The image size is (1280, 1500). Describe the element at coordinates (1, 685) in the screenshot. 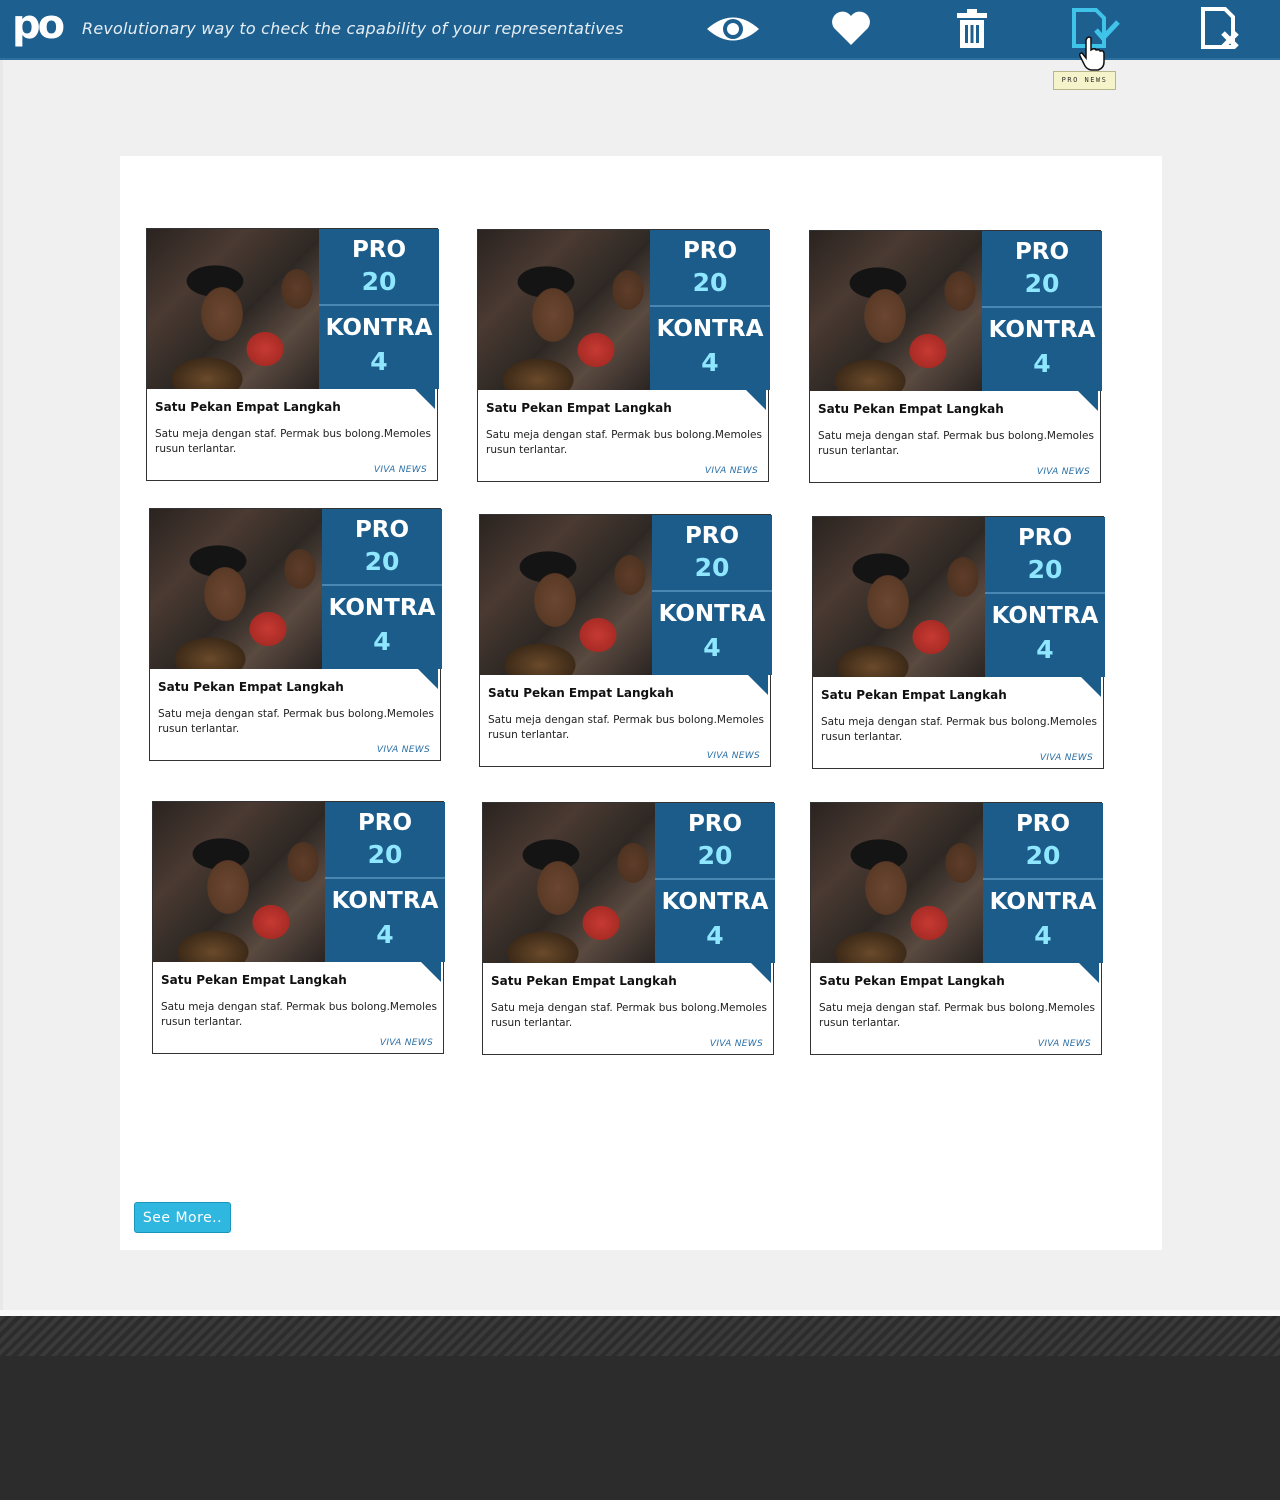

I see `page-edge` at that location.